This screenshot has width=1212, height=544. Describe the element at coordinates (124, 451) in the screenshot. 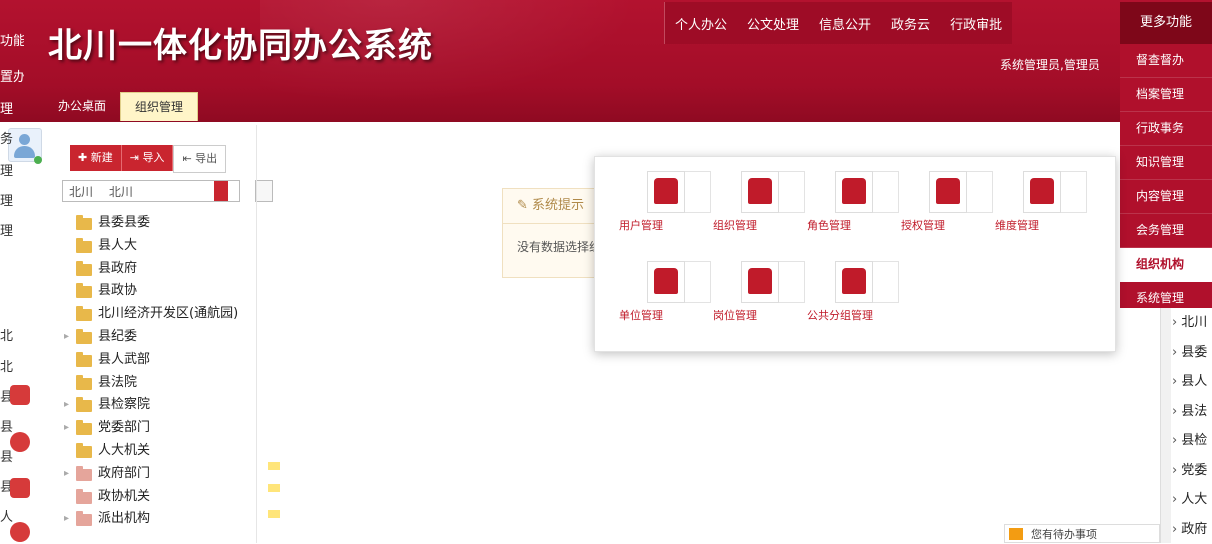

I see `tree-node-label: 人大机关` at that location.